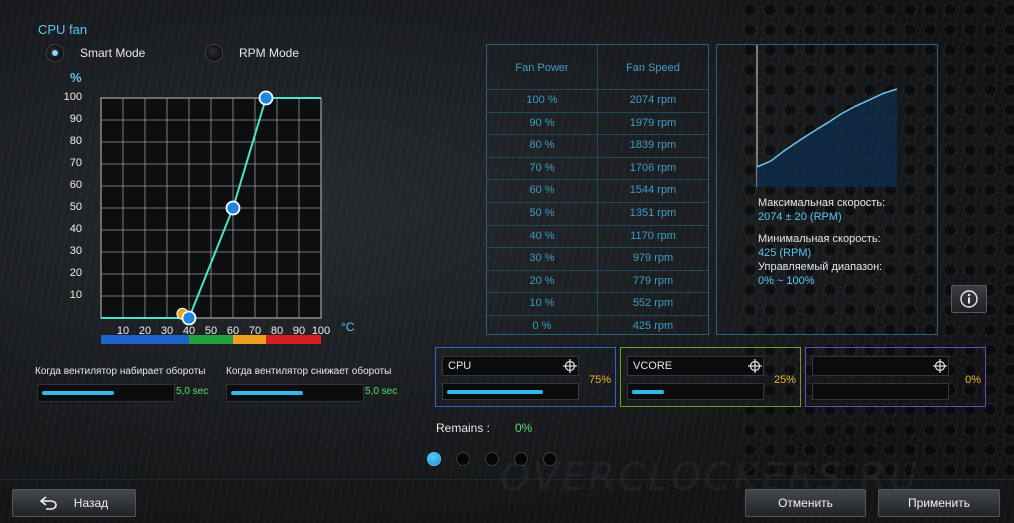 The width and height of the screenshot is (1014, 523). I want to click on table-cell-speed: 1706 rpm, so click(653, 167).